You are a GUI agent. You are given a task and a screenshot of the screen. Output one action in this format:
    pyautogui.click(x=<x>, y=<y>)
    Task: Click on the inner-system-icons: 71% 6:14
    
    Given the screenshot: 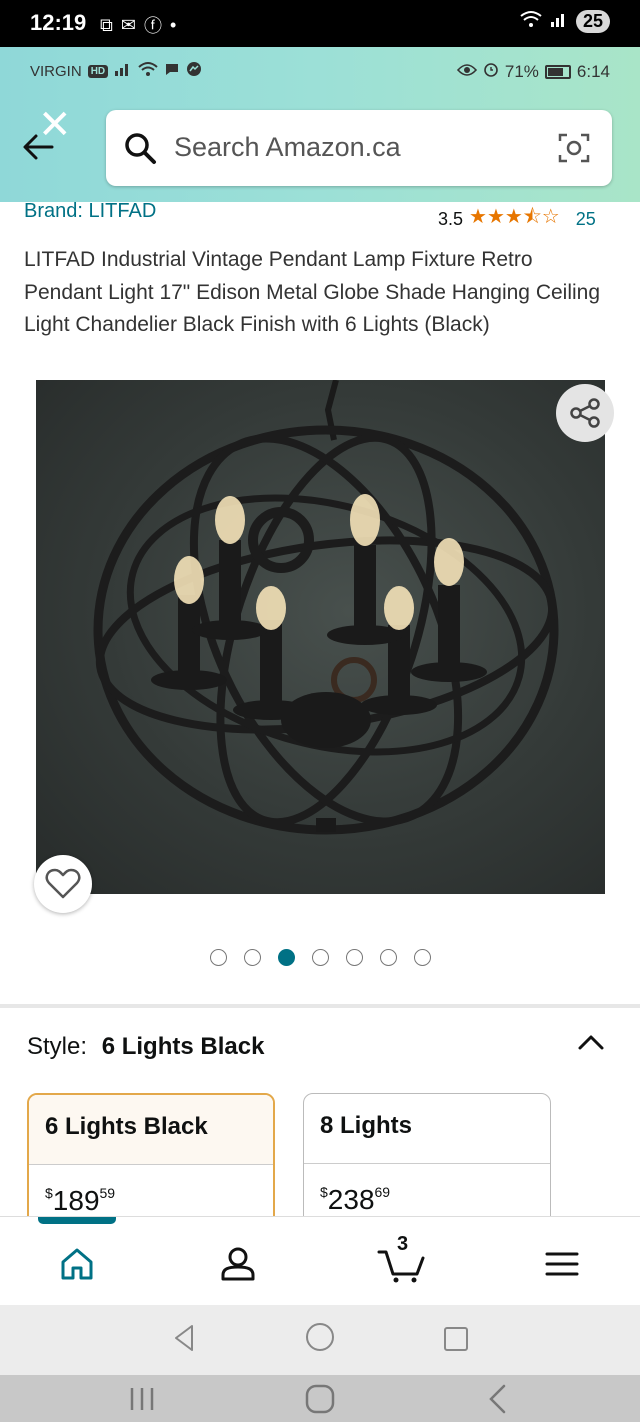 What is the action you would take?
    pyautogui.click(x=533, y=71)
    